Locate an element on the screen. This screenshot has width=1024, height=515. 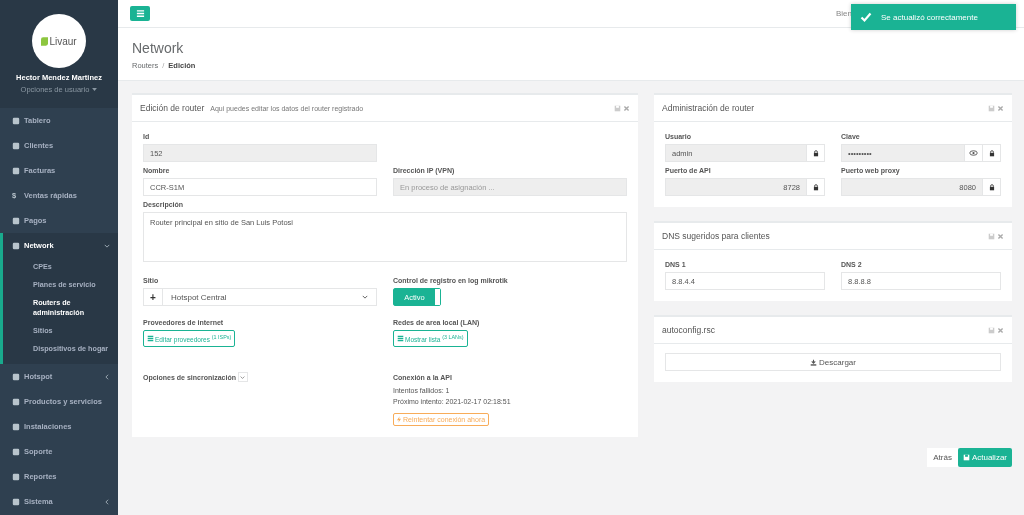
menu-icon is located at coordinates (140, 13).